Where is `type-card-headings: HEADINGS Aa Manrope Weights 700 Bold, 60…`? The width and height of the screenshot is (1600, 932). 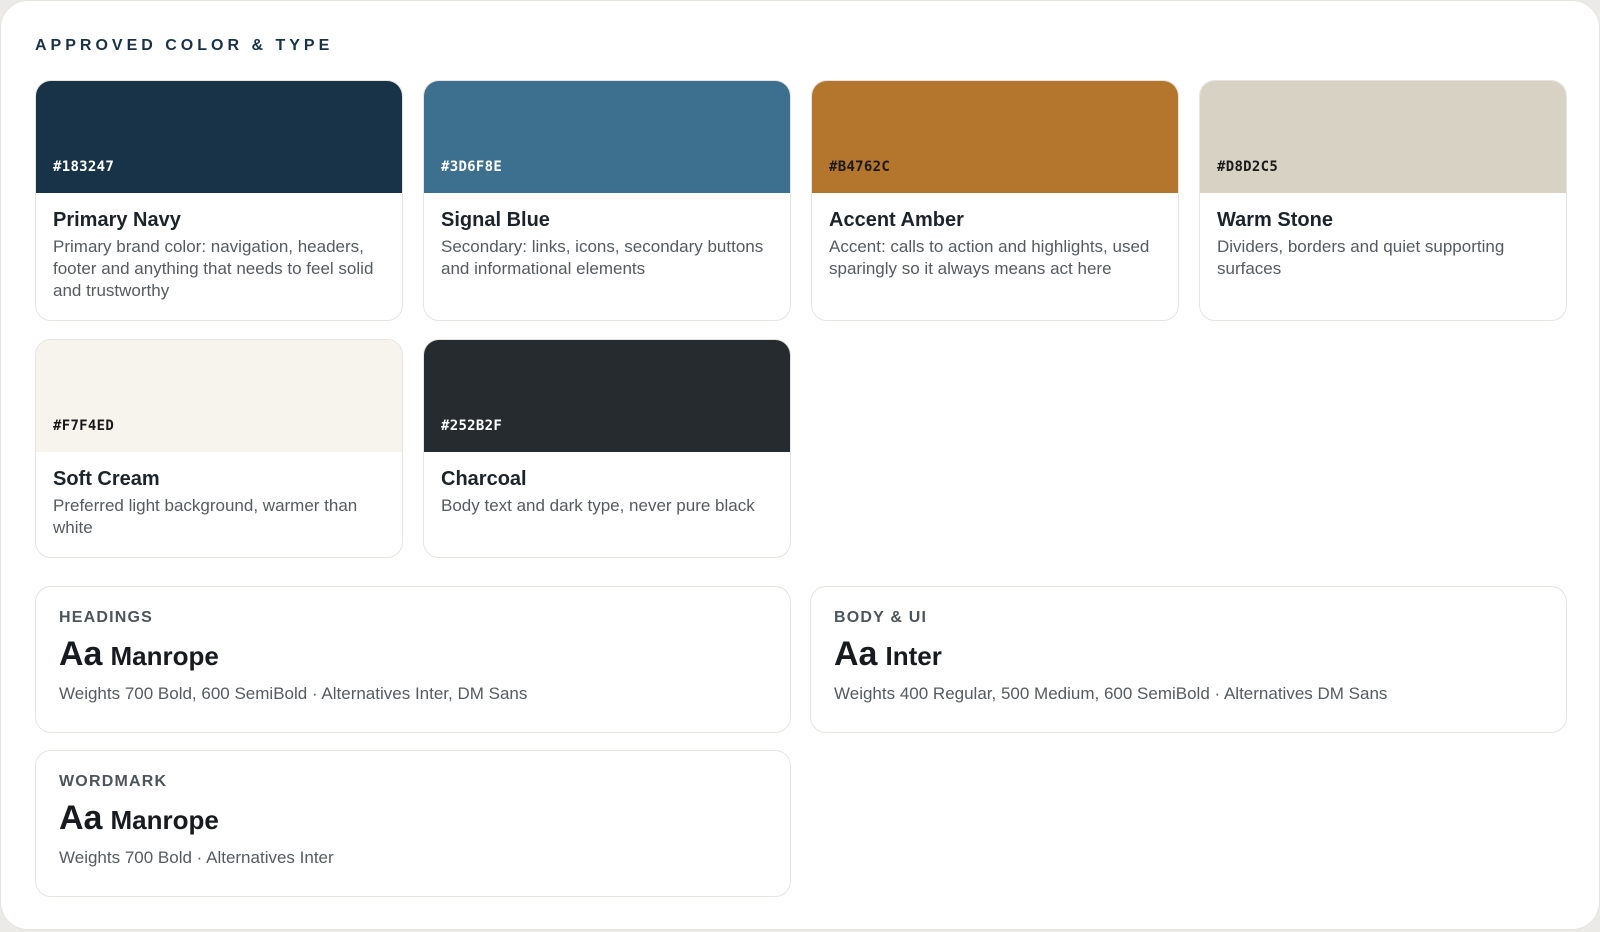
type-card-headings: HEADINGS Aa Manrope Weights 700 Bold, 60… is located at coordinates (413, 659).